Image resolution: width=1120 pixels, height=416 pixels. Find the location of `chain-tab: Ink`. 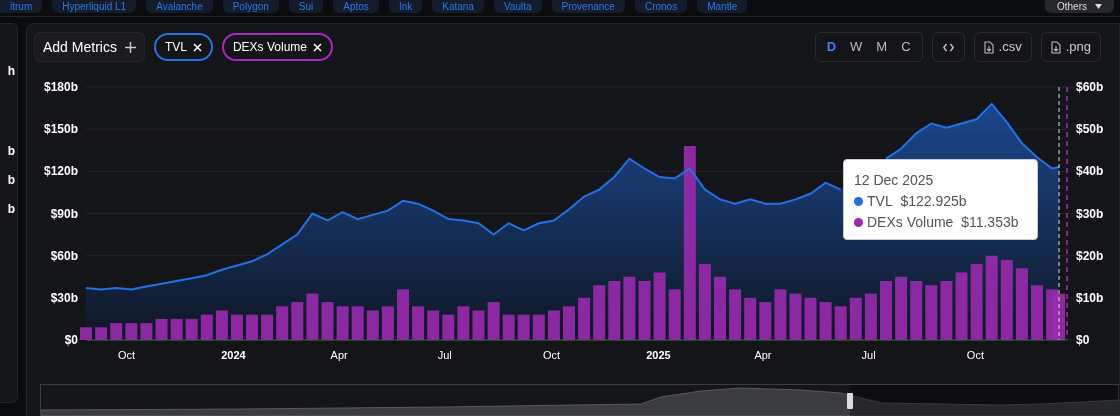

chain-tab: Ink is located at coordinates (405, 6).